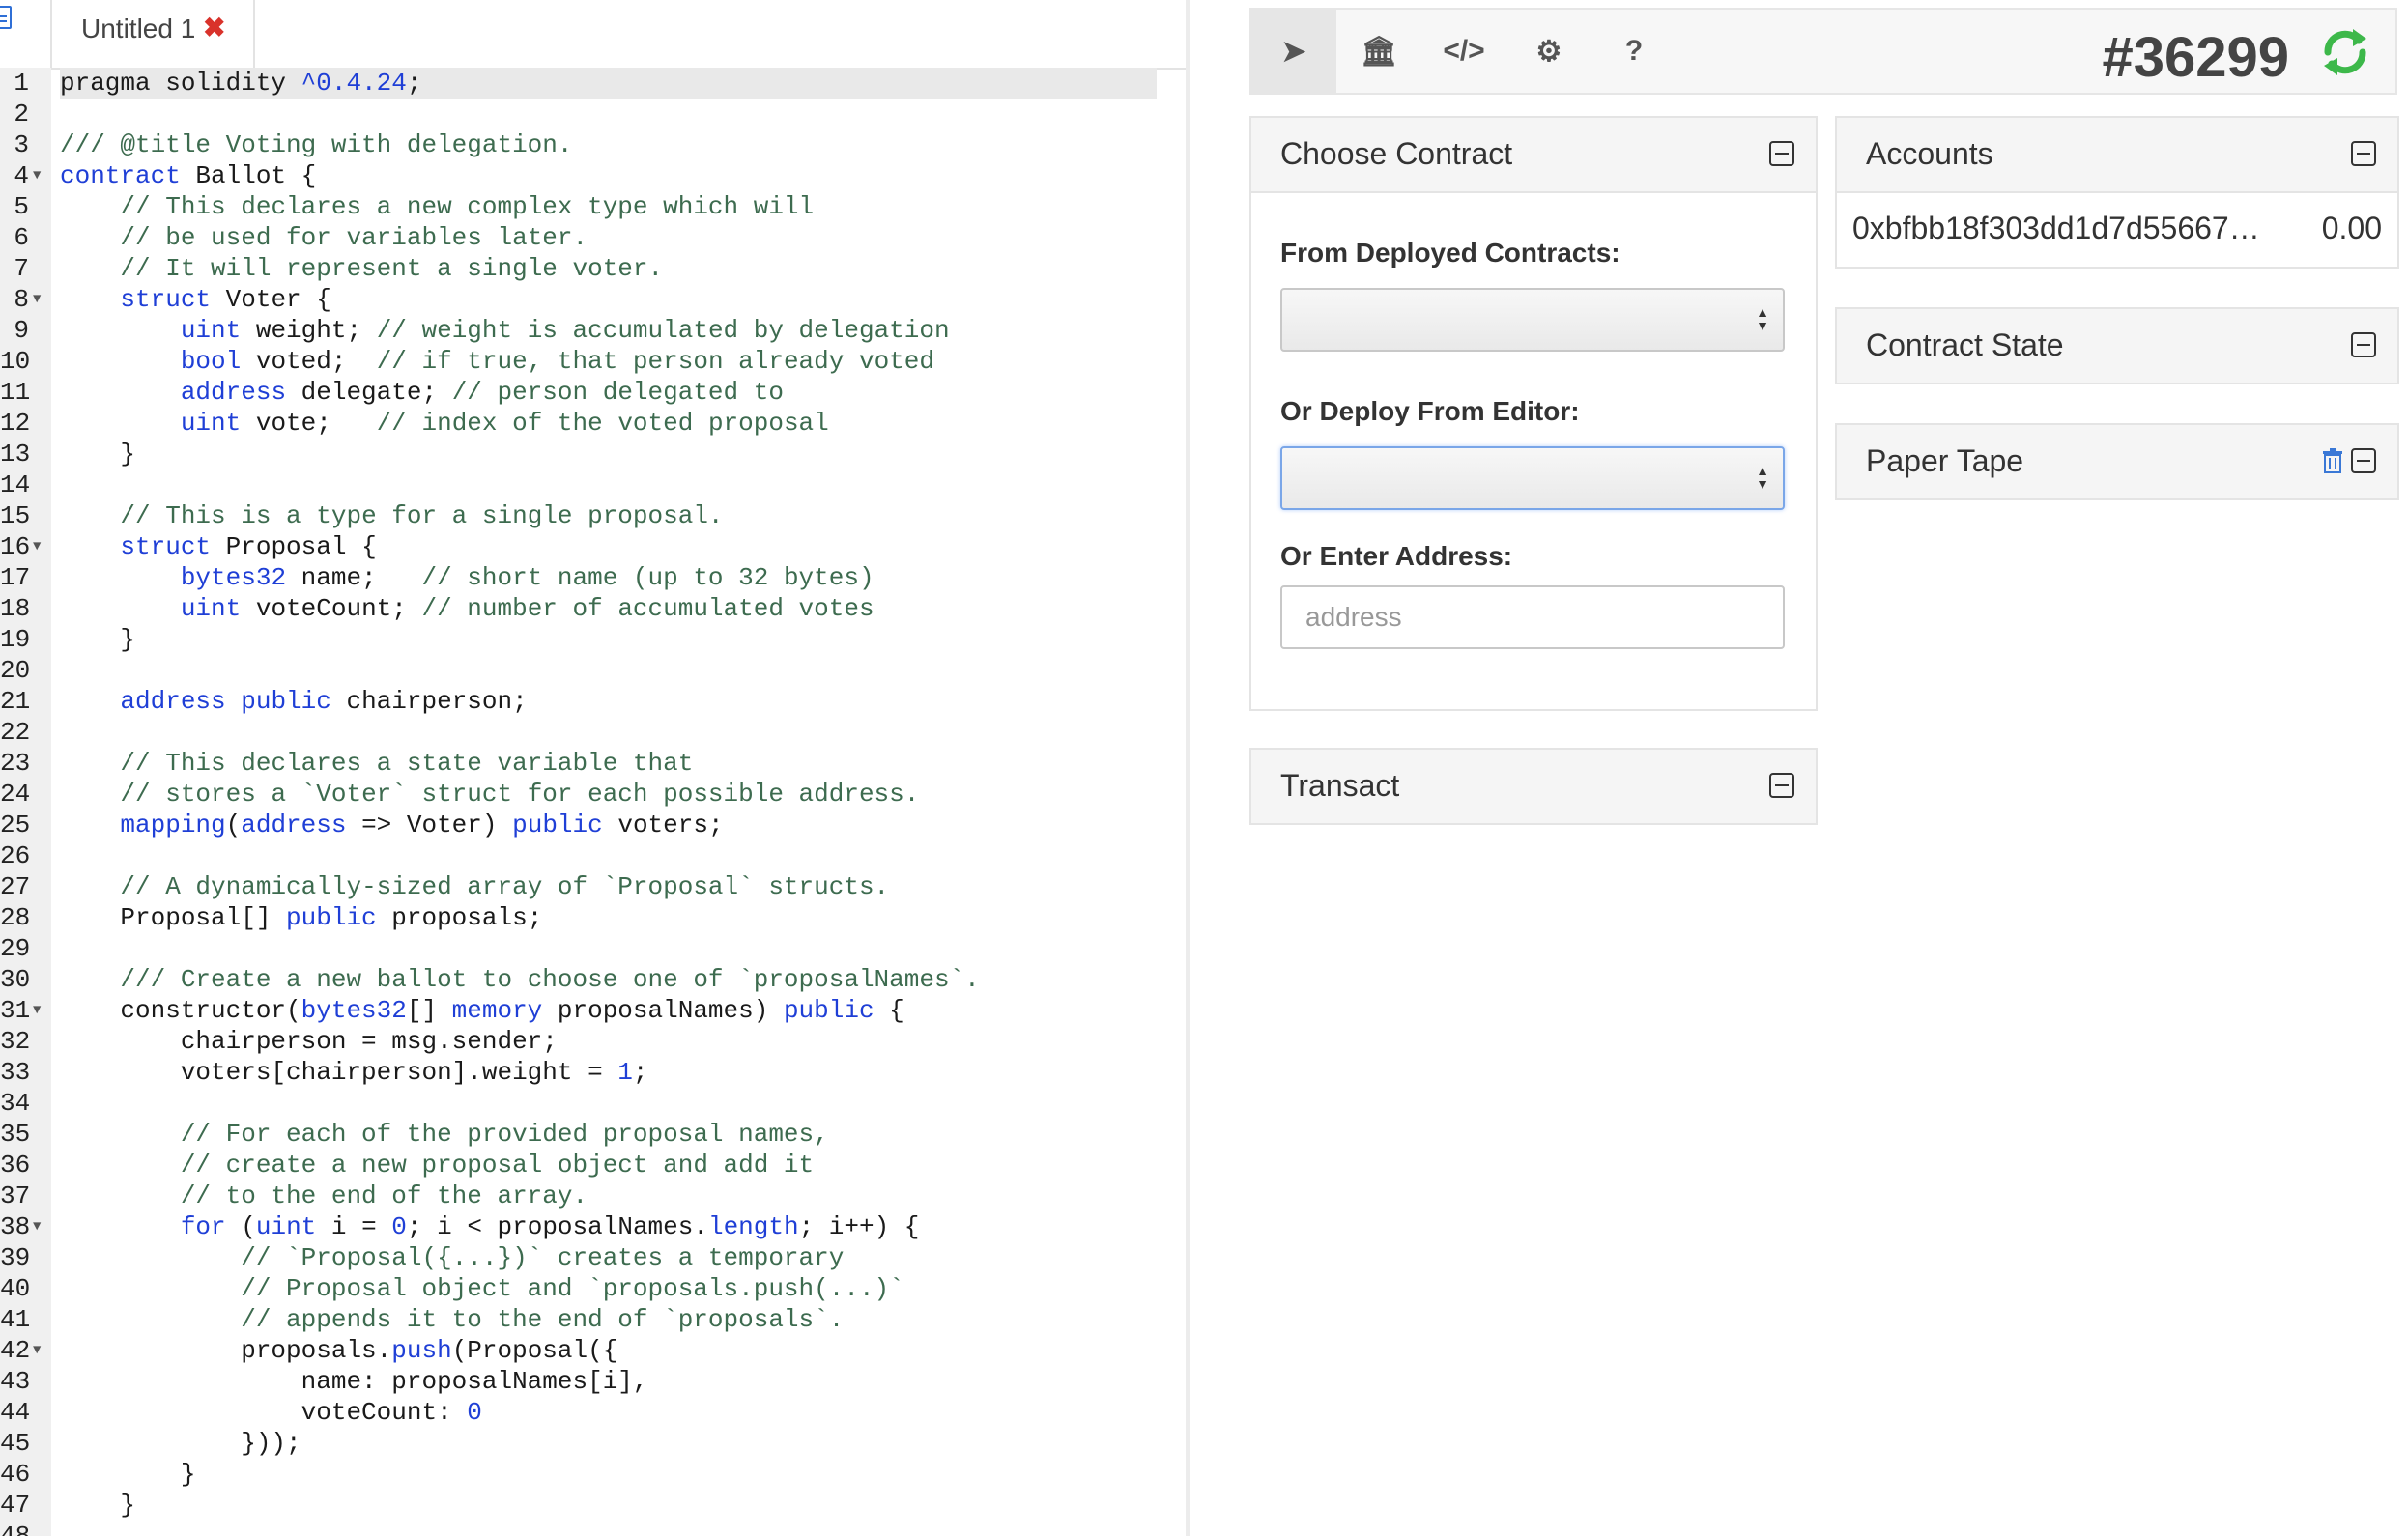  I want to click on address-input, so click(1533, 617).